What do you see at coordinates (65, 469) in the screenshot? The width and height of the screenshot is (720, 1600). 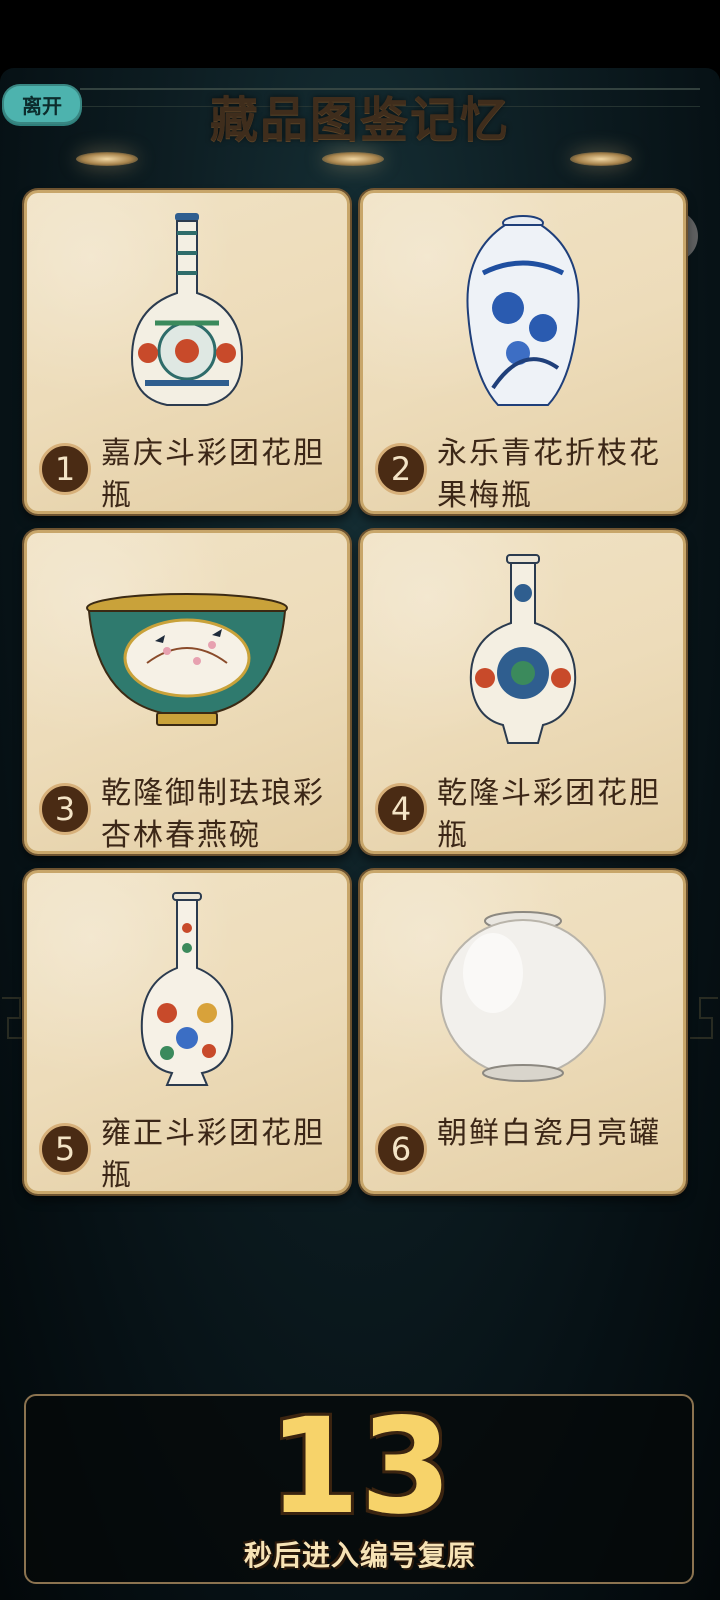 I see `card-number-badge: 1` at bounding box center [65, 469].